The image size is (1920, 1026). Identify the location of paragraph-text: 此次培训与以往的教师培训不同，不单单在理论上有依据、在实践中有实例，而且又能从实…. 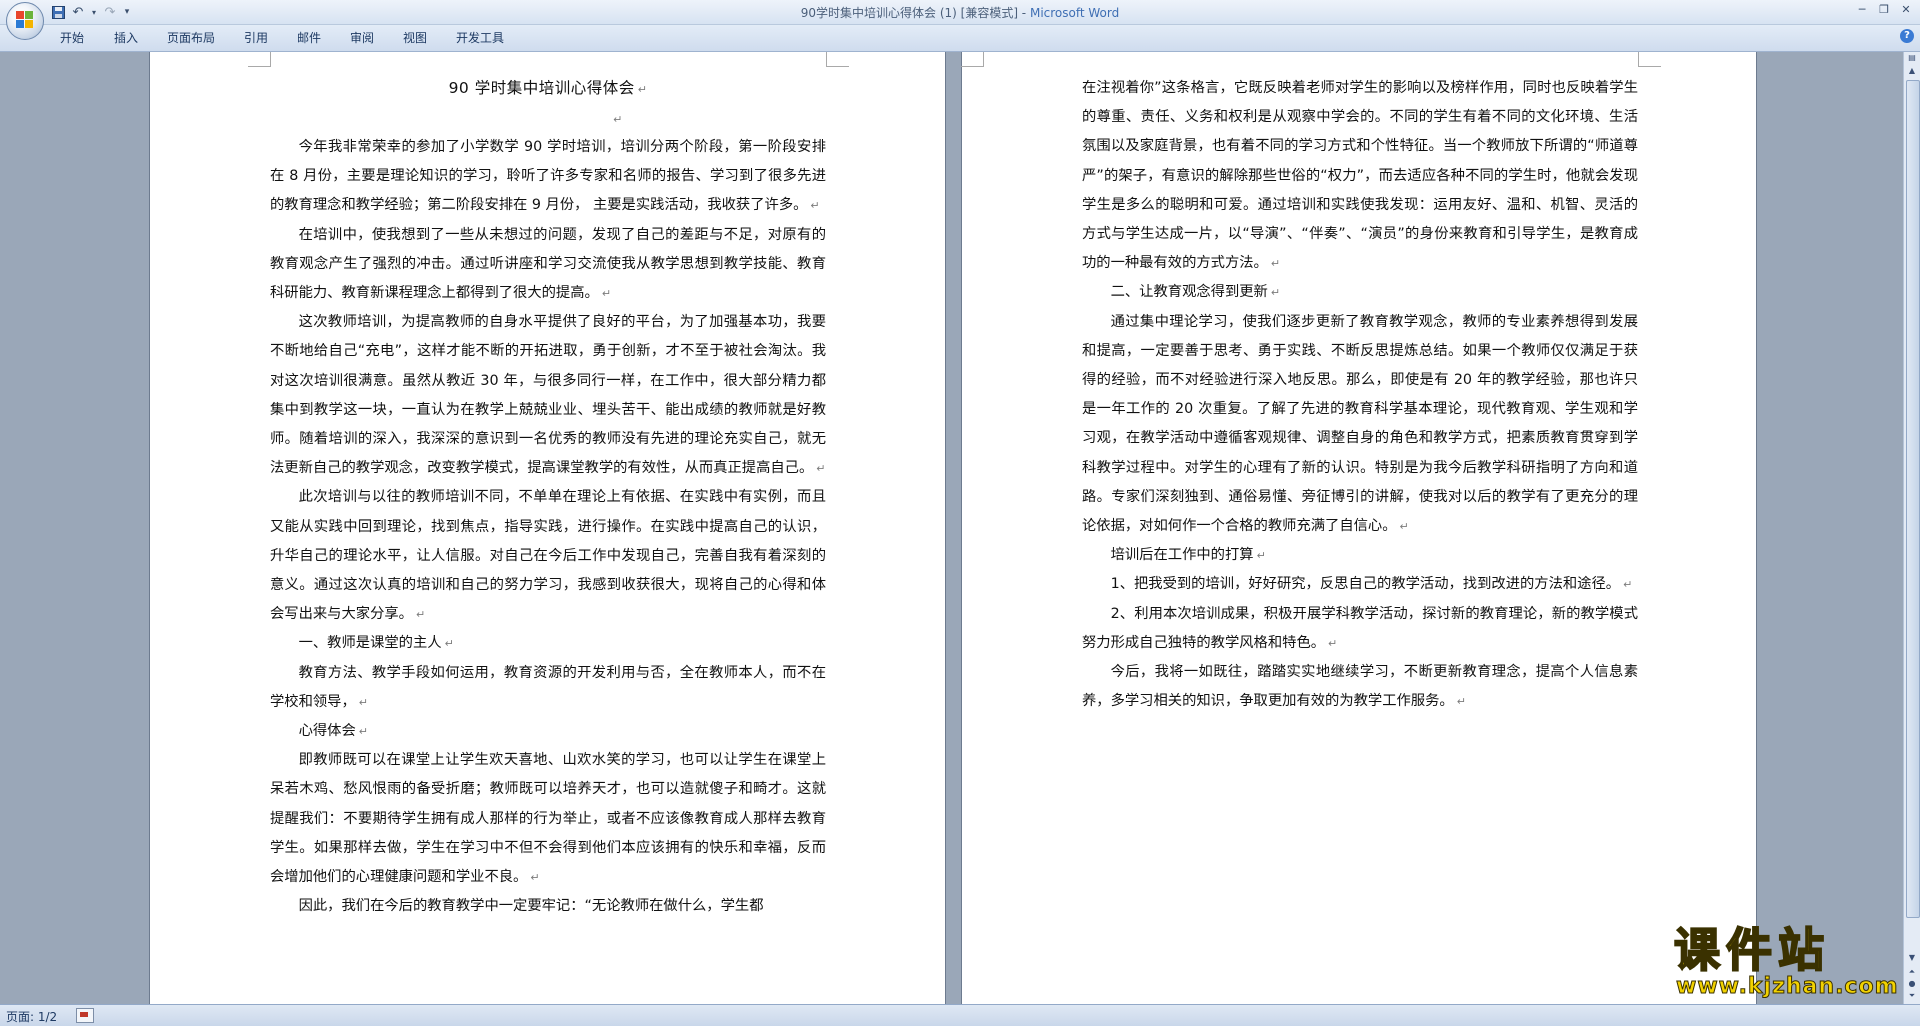
(548, 556).